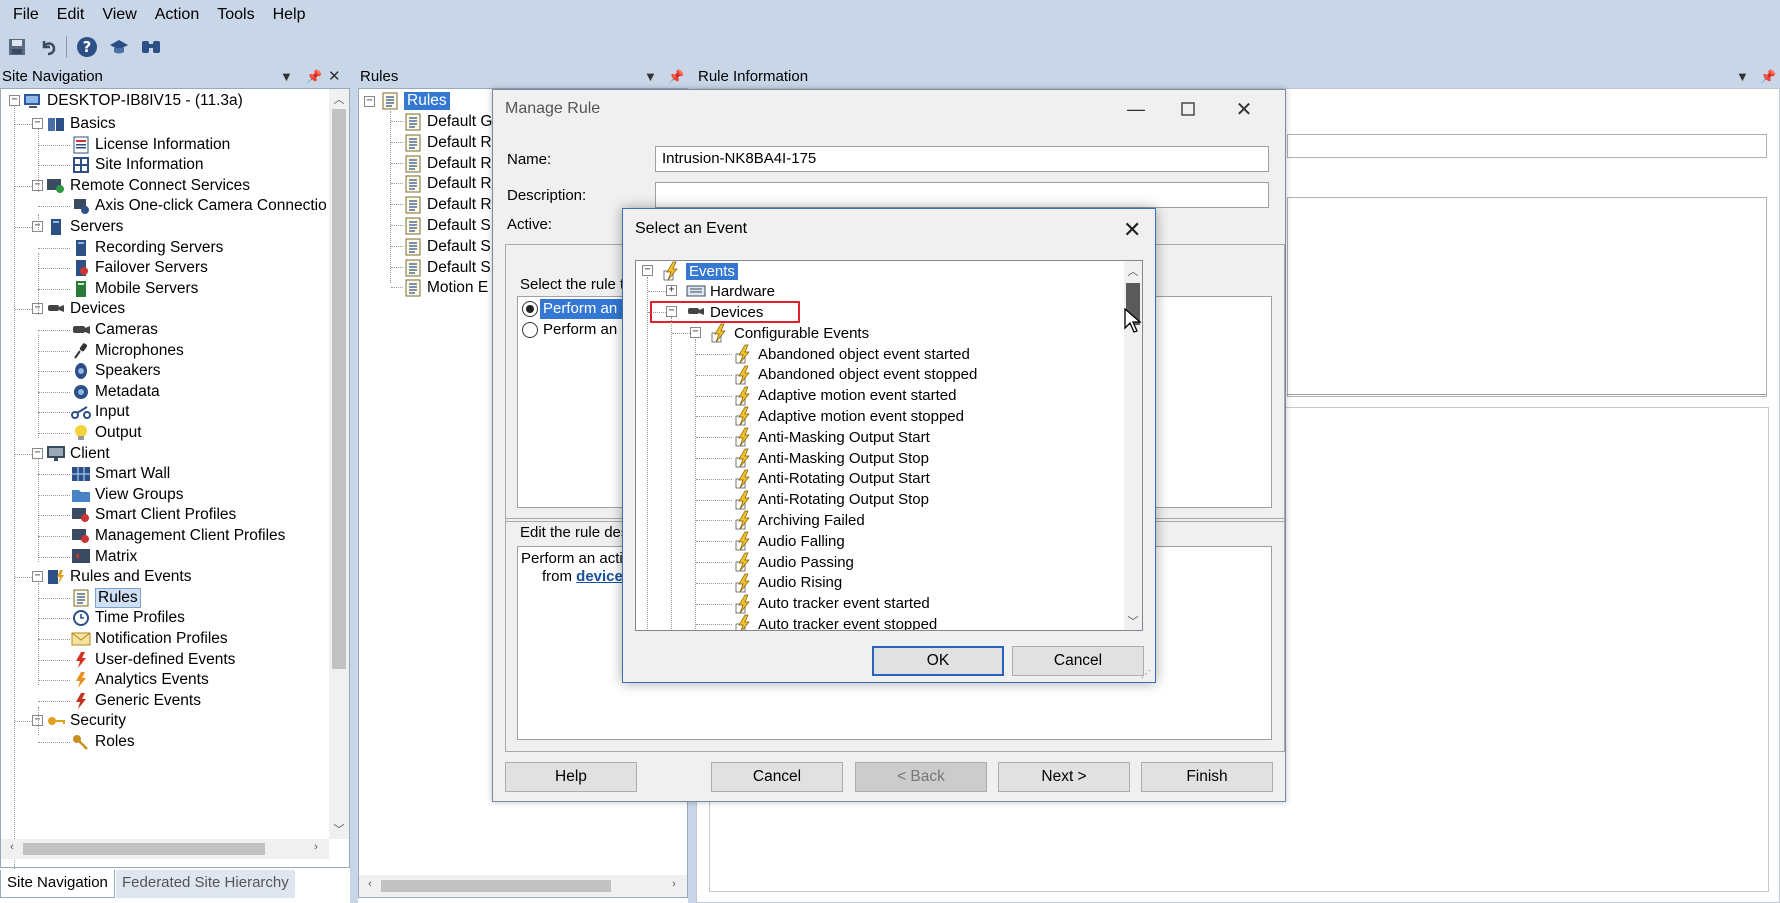 This screenshot has width=1780, height=903. I want to click on event-tree-configurable-events: Configurable Events, so click(789, 333).